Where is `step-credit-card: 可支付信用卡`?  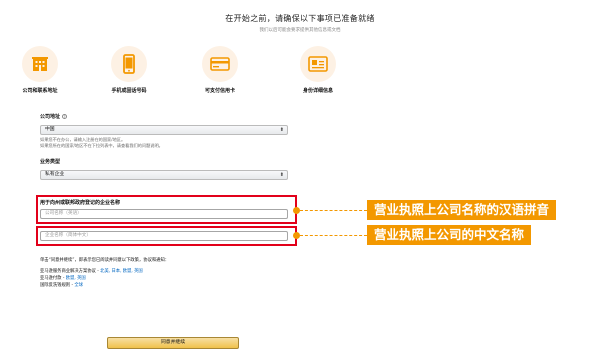 step-credit-card: 可支付信用卡 is located at coordinates (220, 70).